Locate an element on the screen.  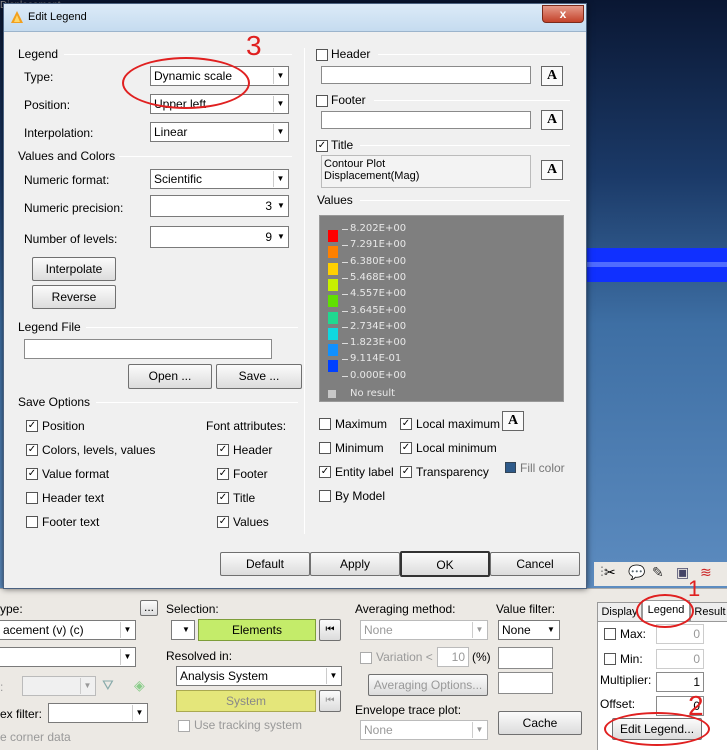
brush-icon: ✎ is located at coordinates (658, 572).